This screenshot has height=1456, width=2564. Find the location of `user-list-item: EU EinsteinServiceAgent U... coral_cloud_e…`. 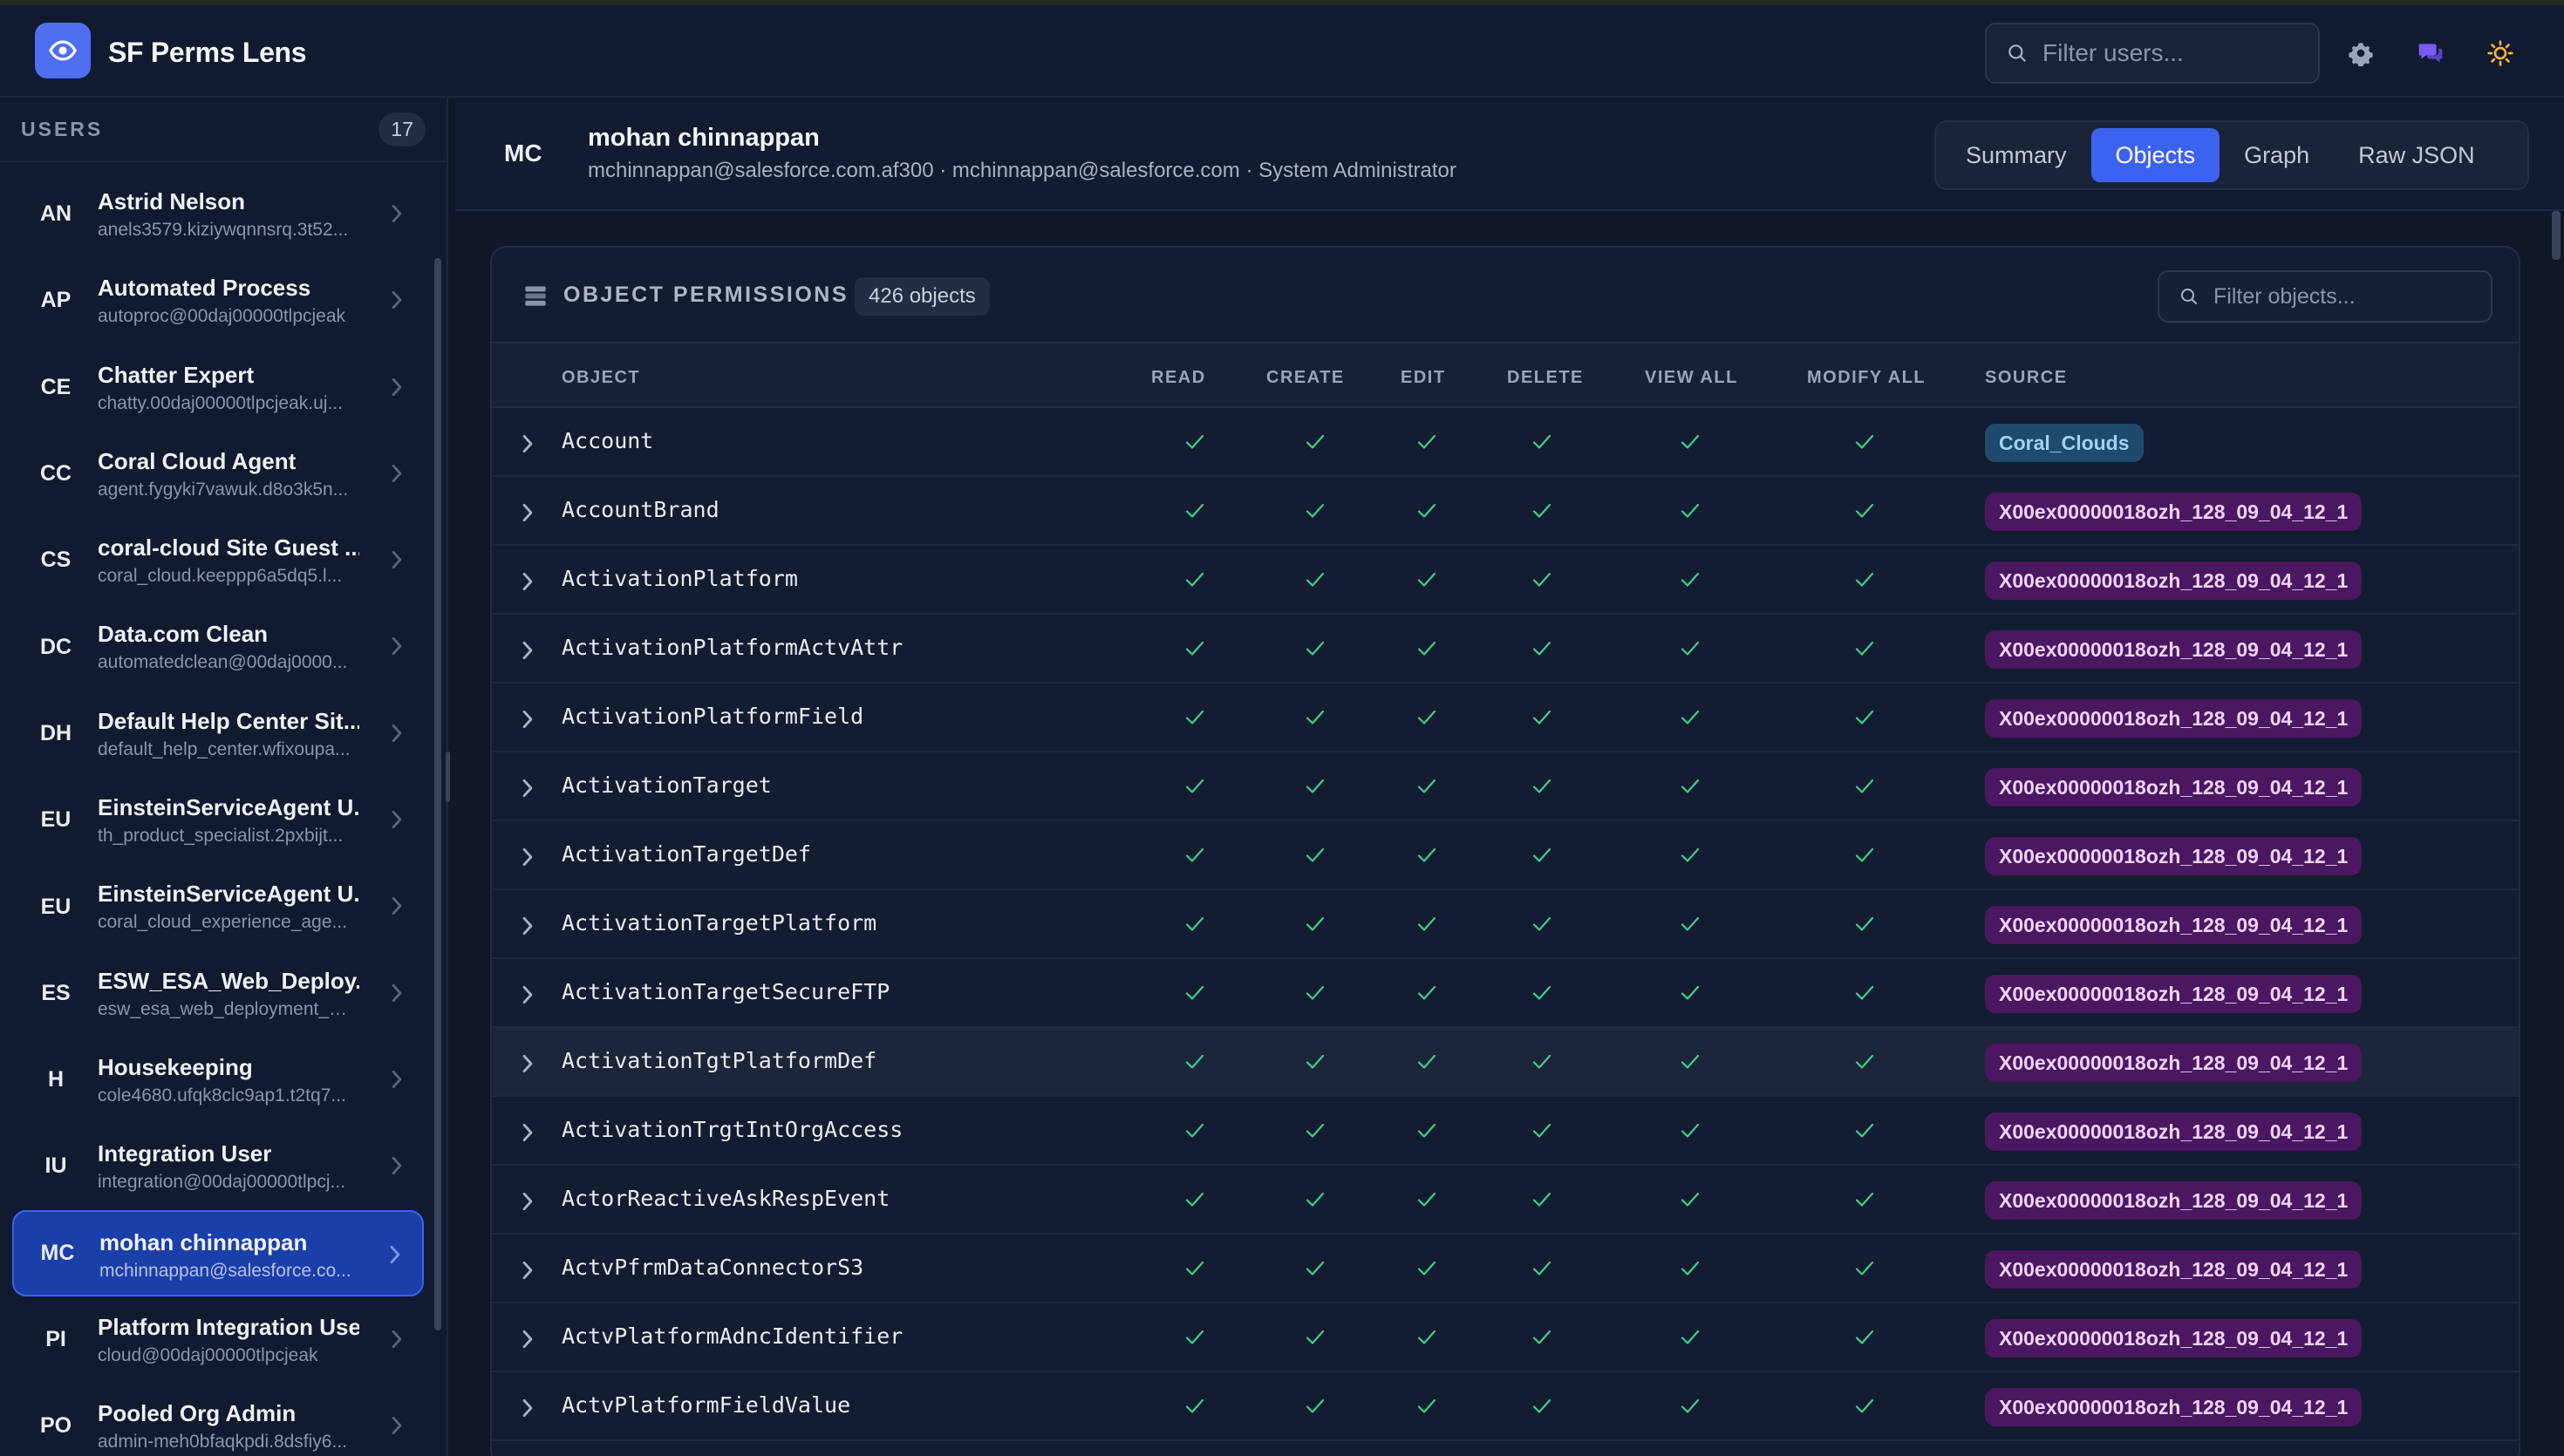

user-list-item: EU EinsteinServiceAgent U... coral_cloud_e… is located at coordinates (218, 906).